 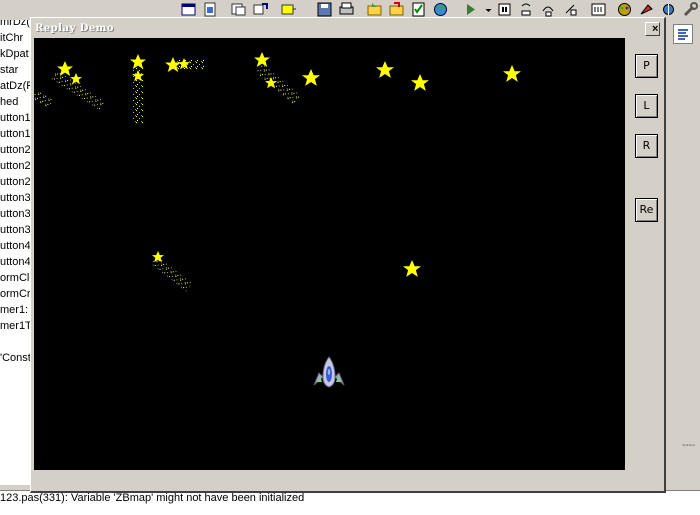 What do you see at coordinates (646, 9) in the screenshot?
I see `toolbar-debug-icon` at bounding box center [646, 9].